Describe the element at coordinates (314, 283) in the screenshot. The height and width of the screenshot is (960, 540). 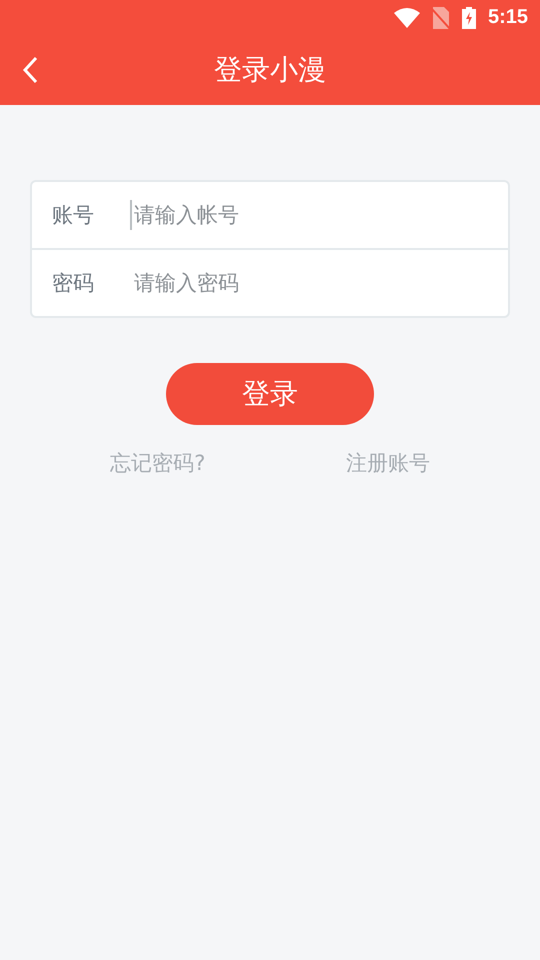
I see `input-field: 请输入密码` at that location.